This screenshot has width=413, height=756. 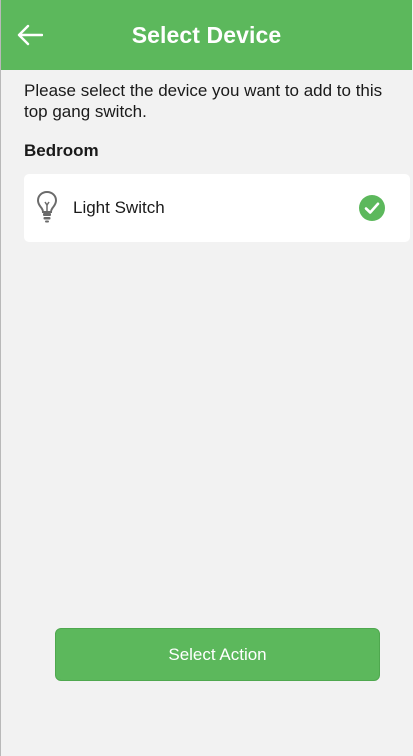 I want to click on device-item-light-switch: Light Switch, so click(x=217, y=208).